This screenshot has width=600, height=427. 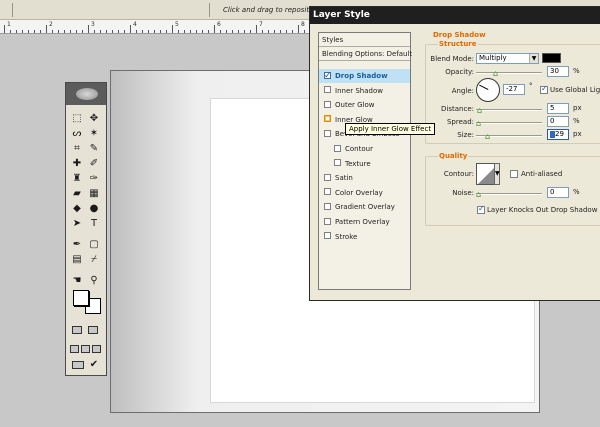 What do you see at coordinates (86, 94) in the screenshot?
I see `tools-palette-header` at bounding box center [86, 94].